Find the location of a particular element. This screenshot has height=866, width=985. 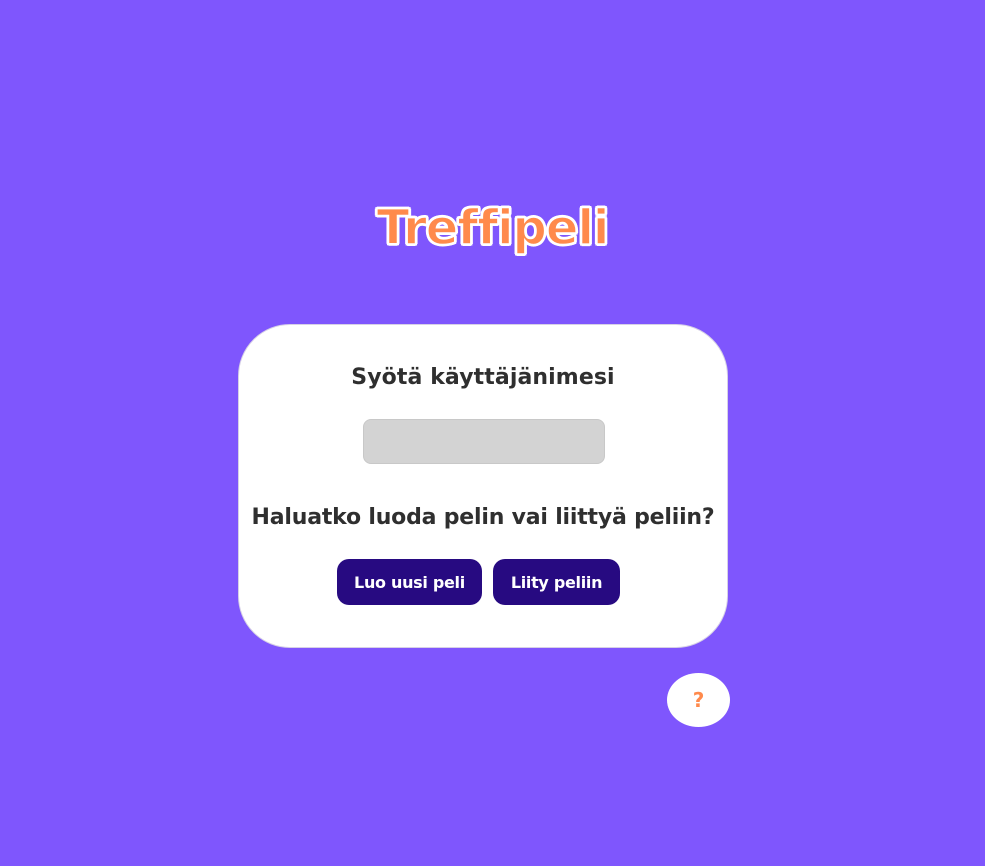

username-label: Syötä käyttäjänimesi is located at coordinates (483, 377).